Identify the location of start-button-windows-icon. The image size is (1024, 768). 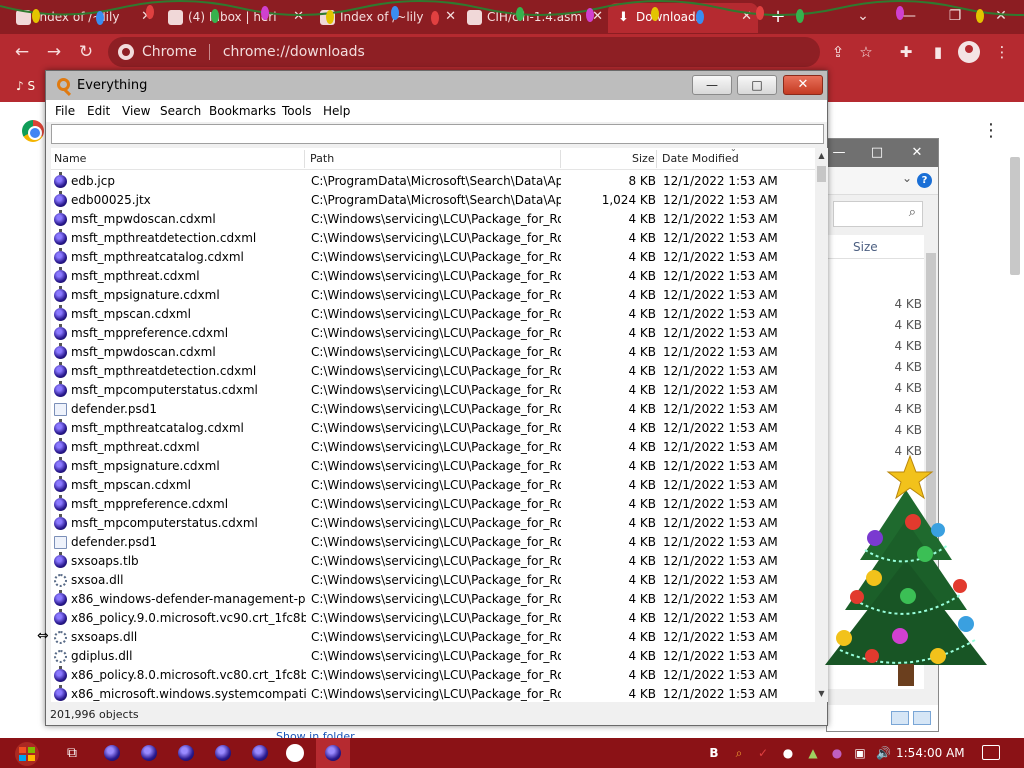
(27, 754).